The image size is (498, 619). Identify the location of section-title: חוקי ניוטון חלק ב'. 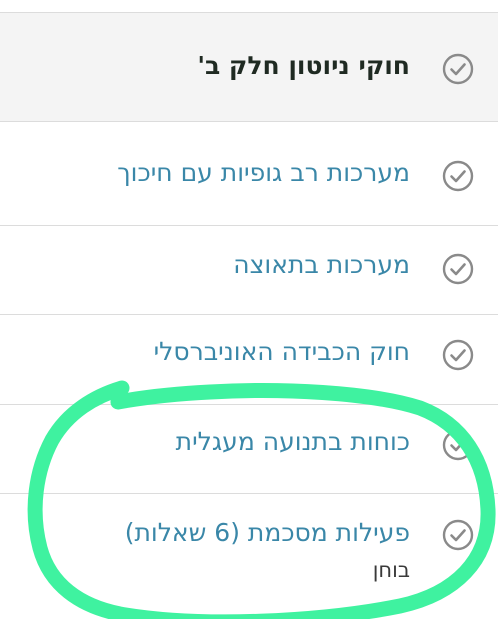
(303, 65).